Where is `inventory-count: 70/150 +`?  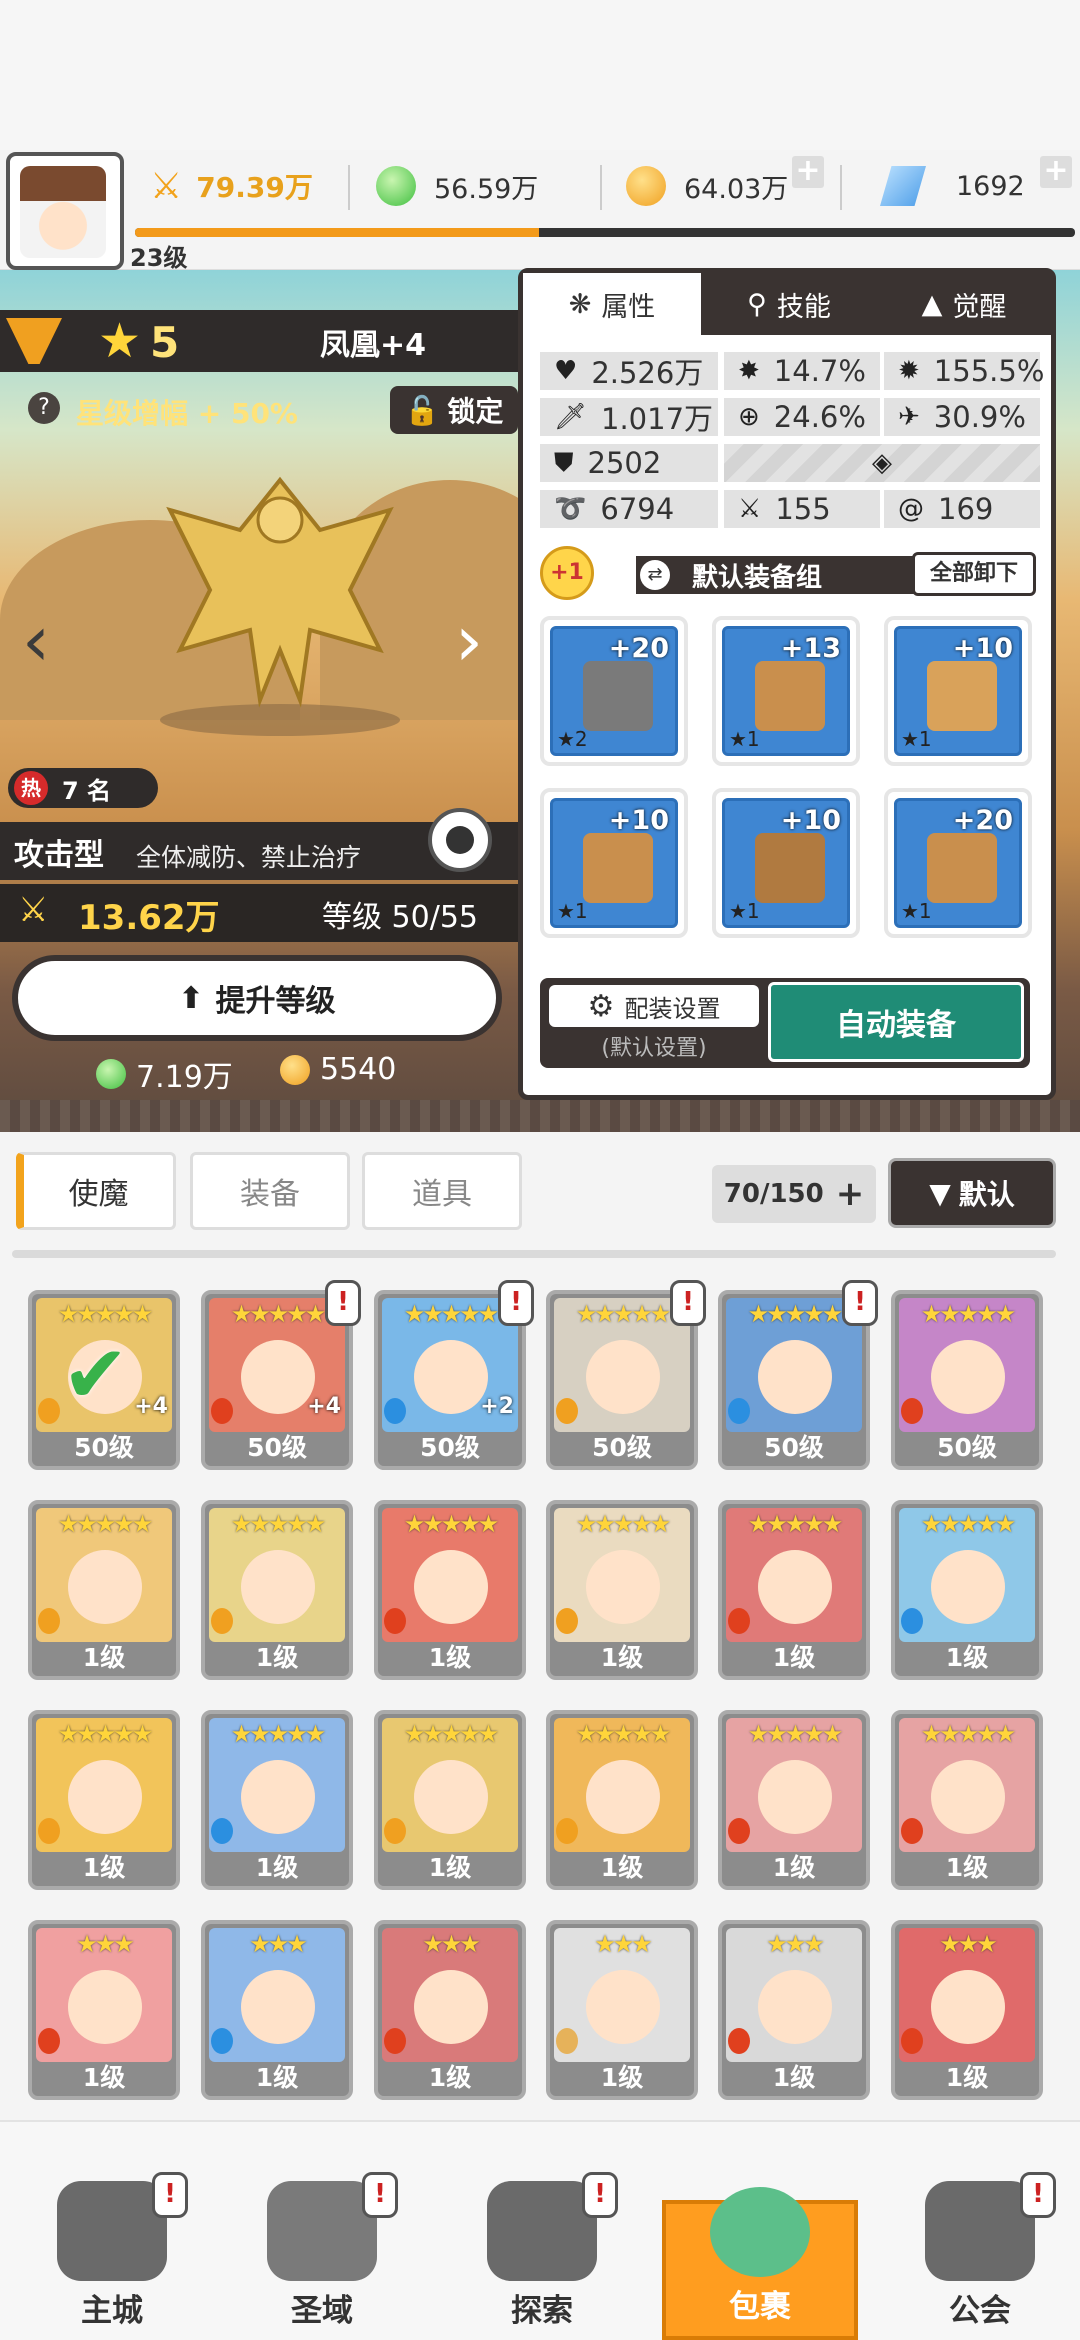 inventory-count: 70/150 + is located at coordinates (794, 1194).